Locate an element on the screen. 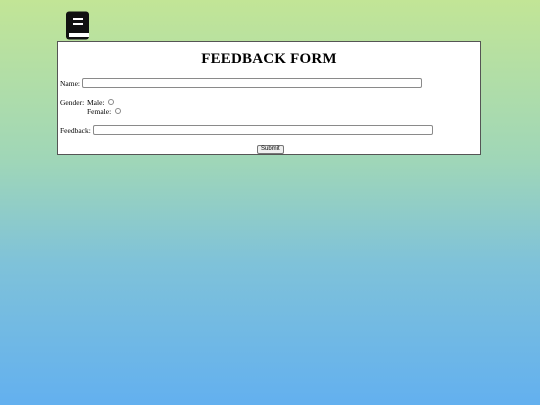 This screenshot has height=405, width=540. female-radio is located at coordinates (118, 111).